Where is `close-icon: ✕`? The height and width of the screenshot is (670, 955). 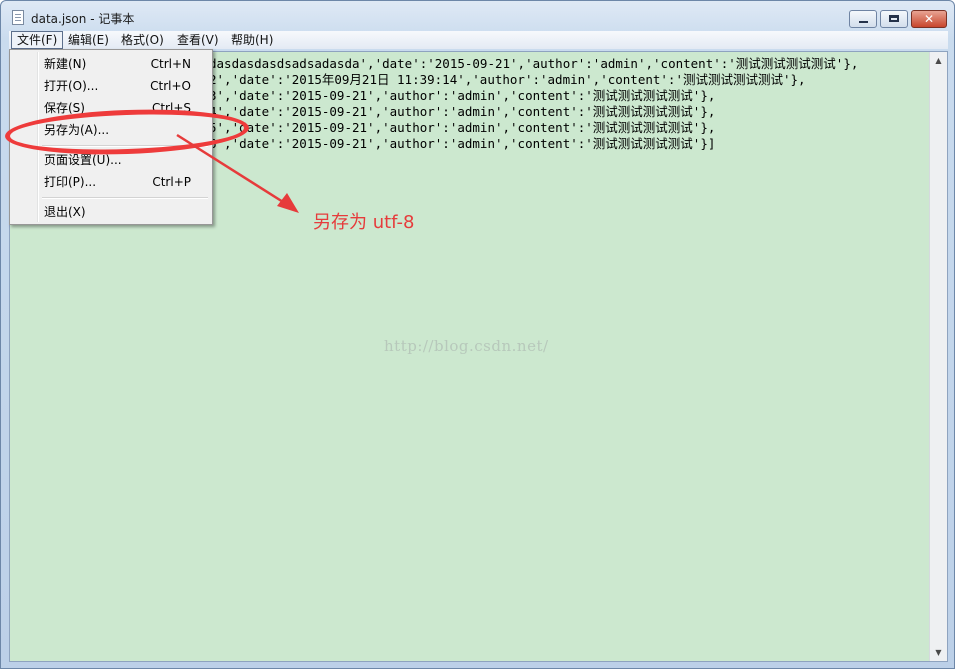 close-icon: ✕ is located at coordinates (929, 19).